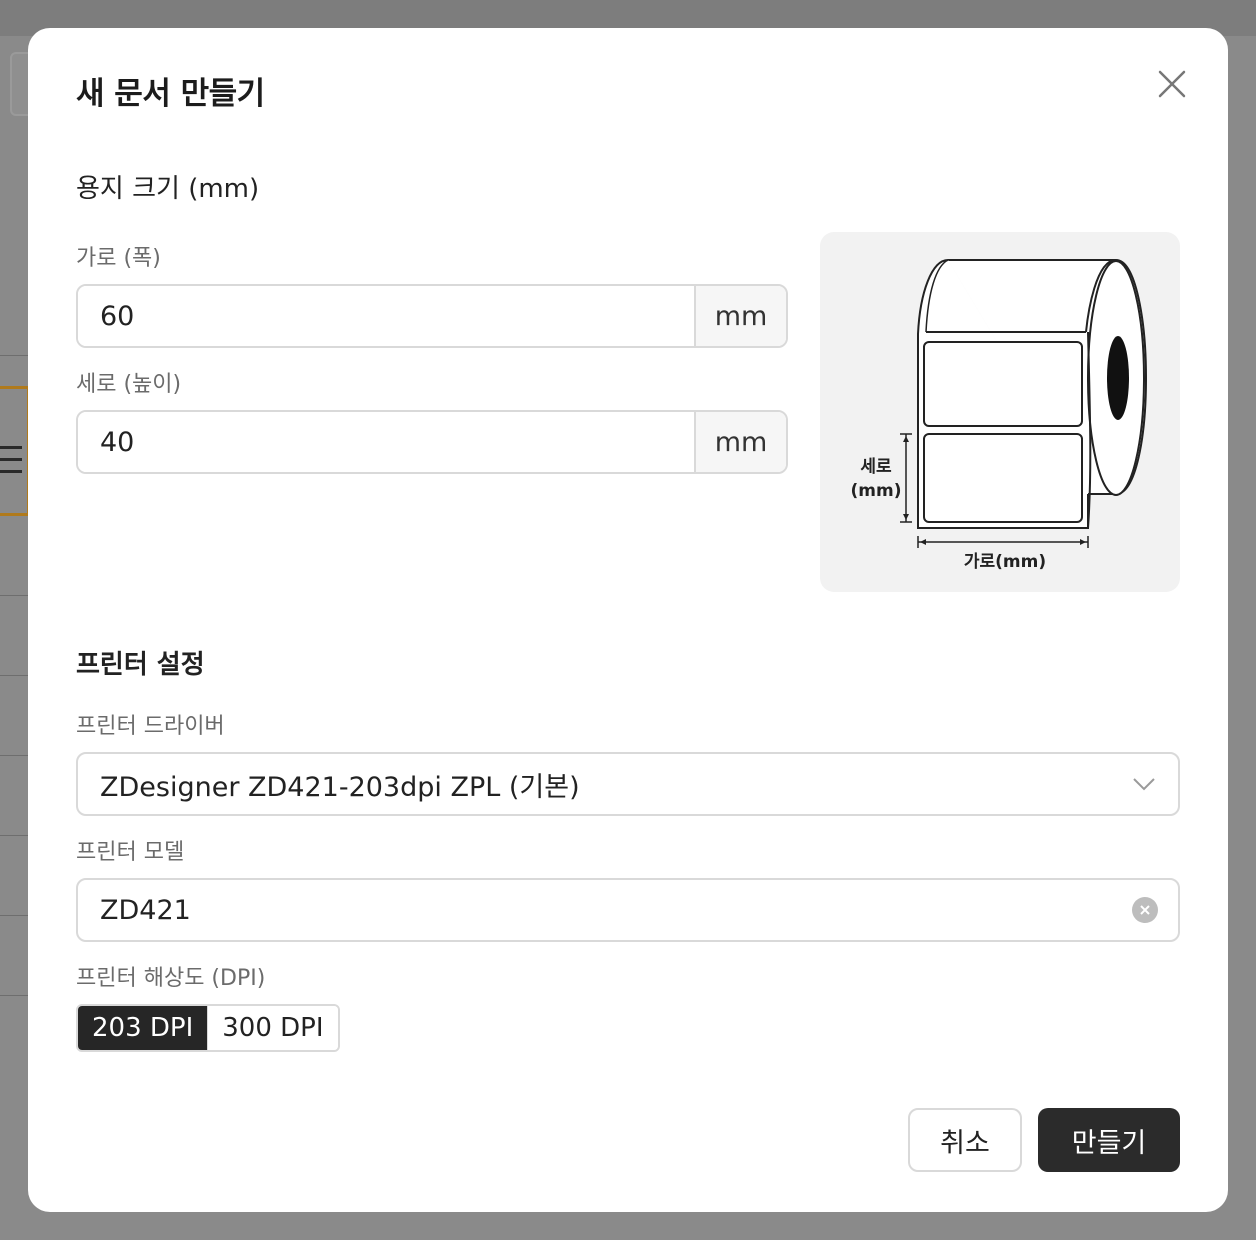 The width and height of the screenshot is (1256, 1240). What do you see at coordinates (340, 787) in the screenshot?
I see `printer-driver-value: ZDesigner ZD421-203dpi ZPL (기본)` at bounding box center [340, 787].